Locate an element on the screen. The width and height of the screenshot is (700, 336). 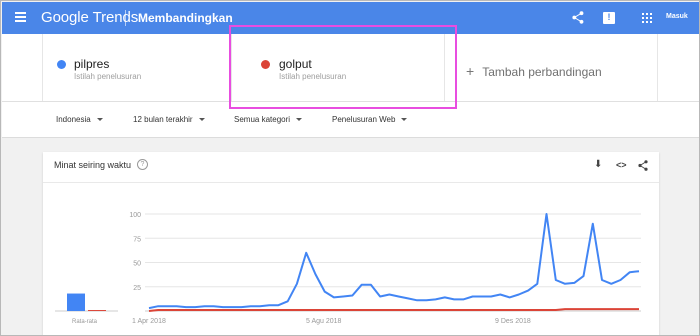
average-label: Rata-rata is located at coordinates (85, 322).